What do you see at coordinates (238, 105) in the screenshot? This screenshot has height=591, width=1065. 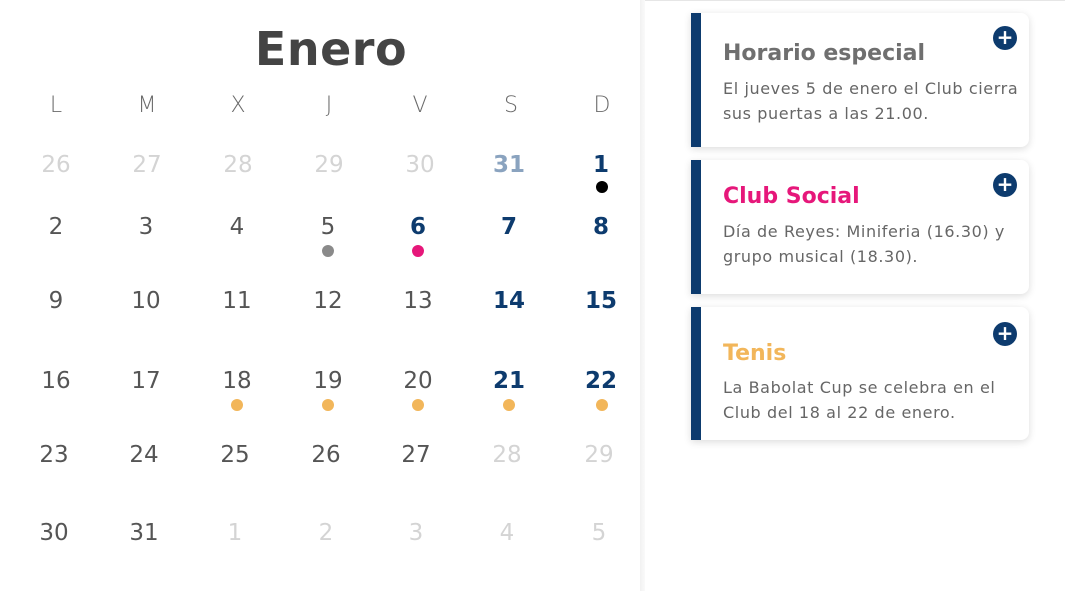 I see `weekday-header: X` at bounding box center [238, 105].